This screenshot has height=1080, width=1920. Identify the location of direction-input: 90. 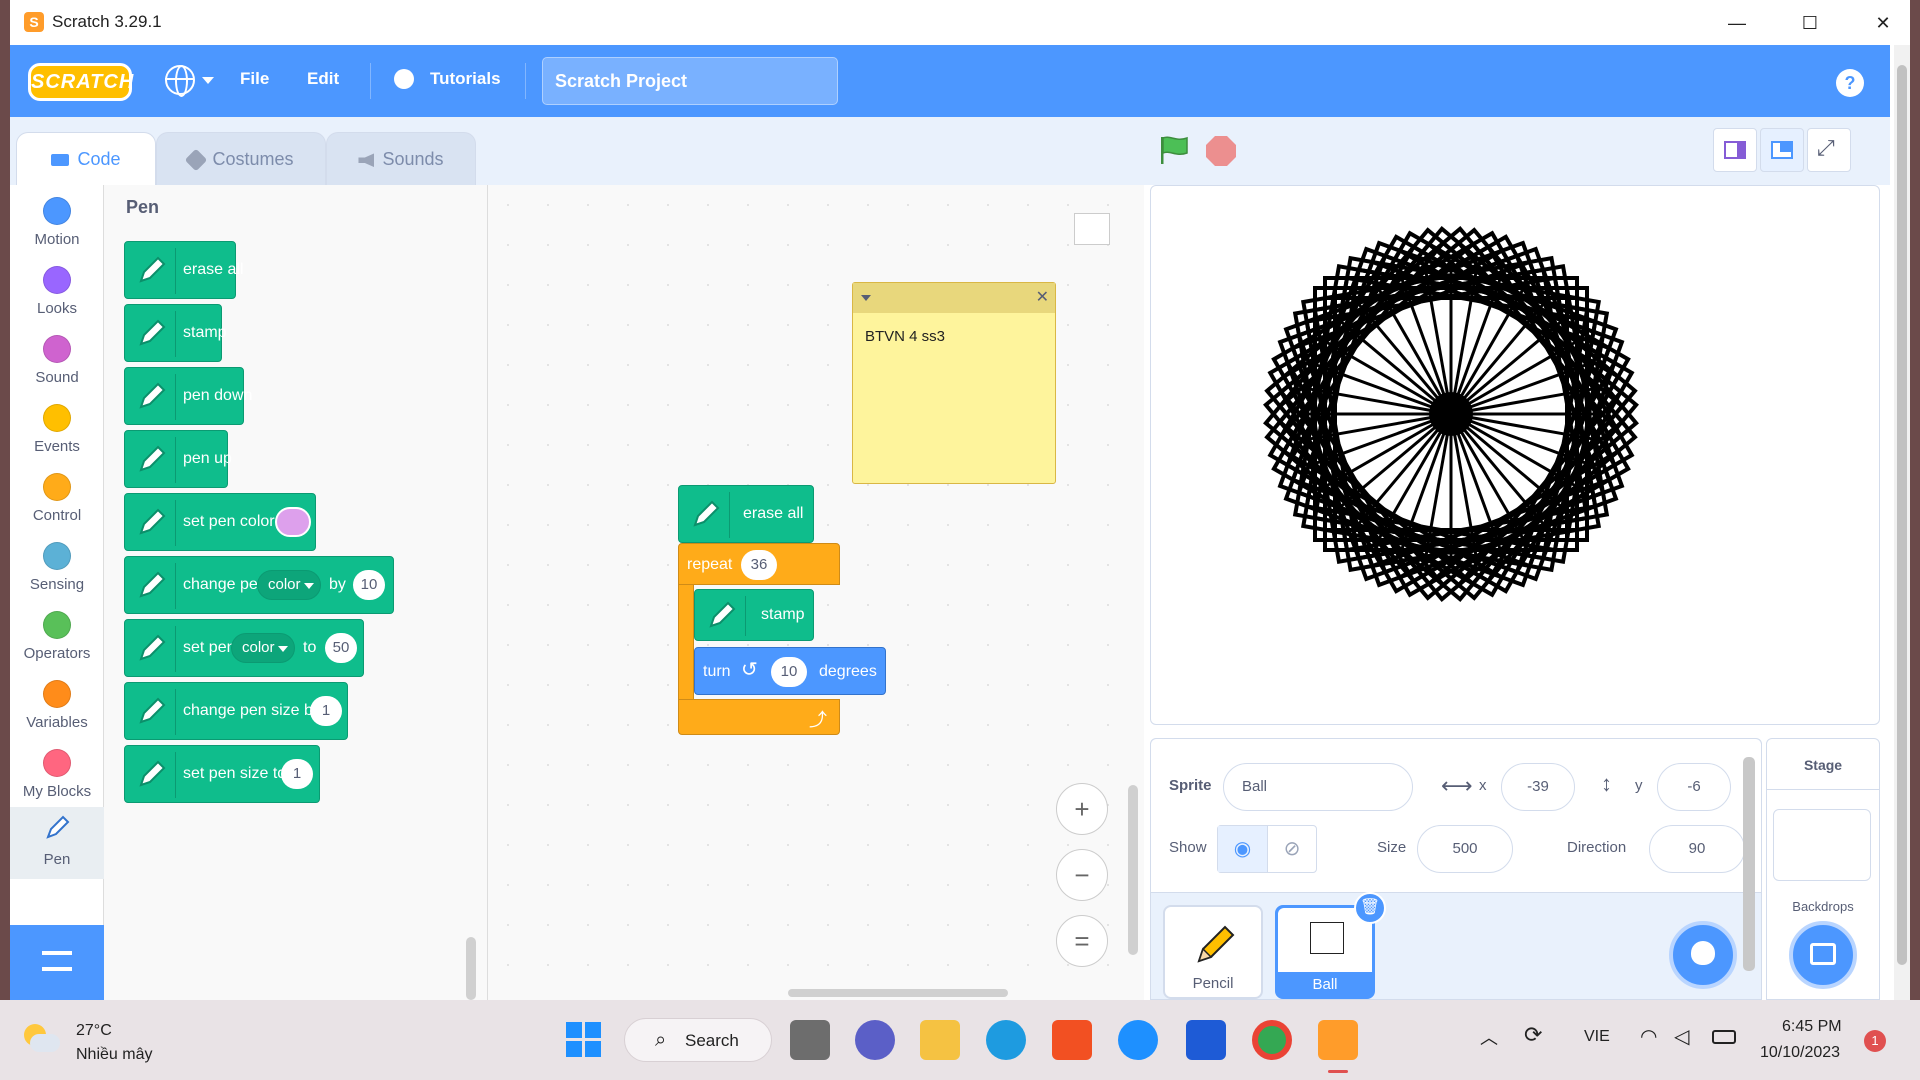
(1697, 849).